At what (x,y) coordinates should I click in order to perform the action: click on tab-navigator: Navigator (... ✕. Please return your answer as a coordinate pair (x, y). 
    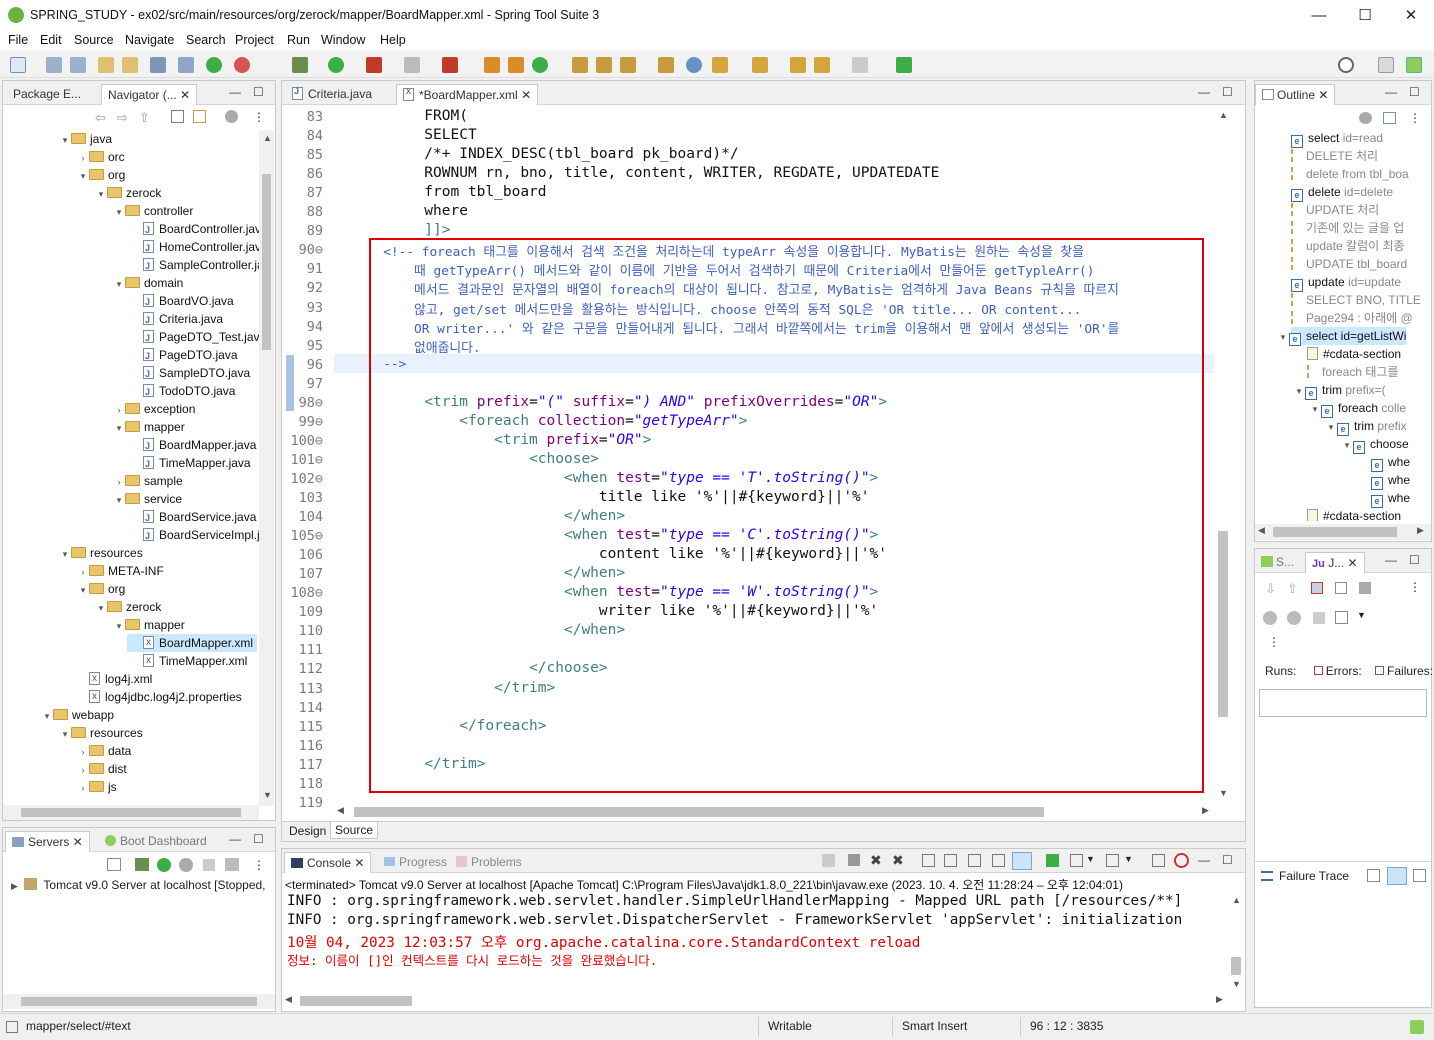
    Looking at the image, I should click on (149, 94).